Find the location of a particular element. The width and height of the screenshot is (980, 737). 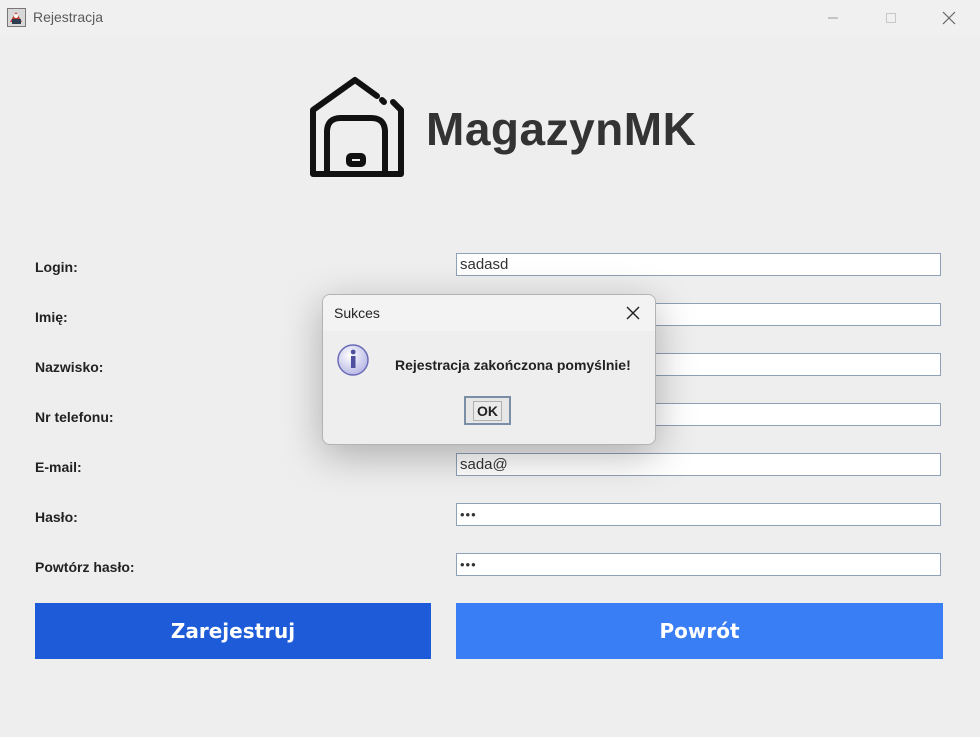

register-button: Zarejestruj is located at coordinates (233, 631).